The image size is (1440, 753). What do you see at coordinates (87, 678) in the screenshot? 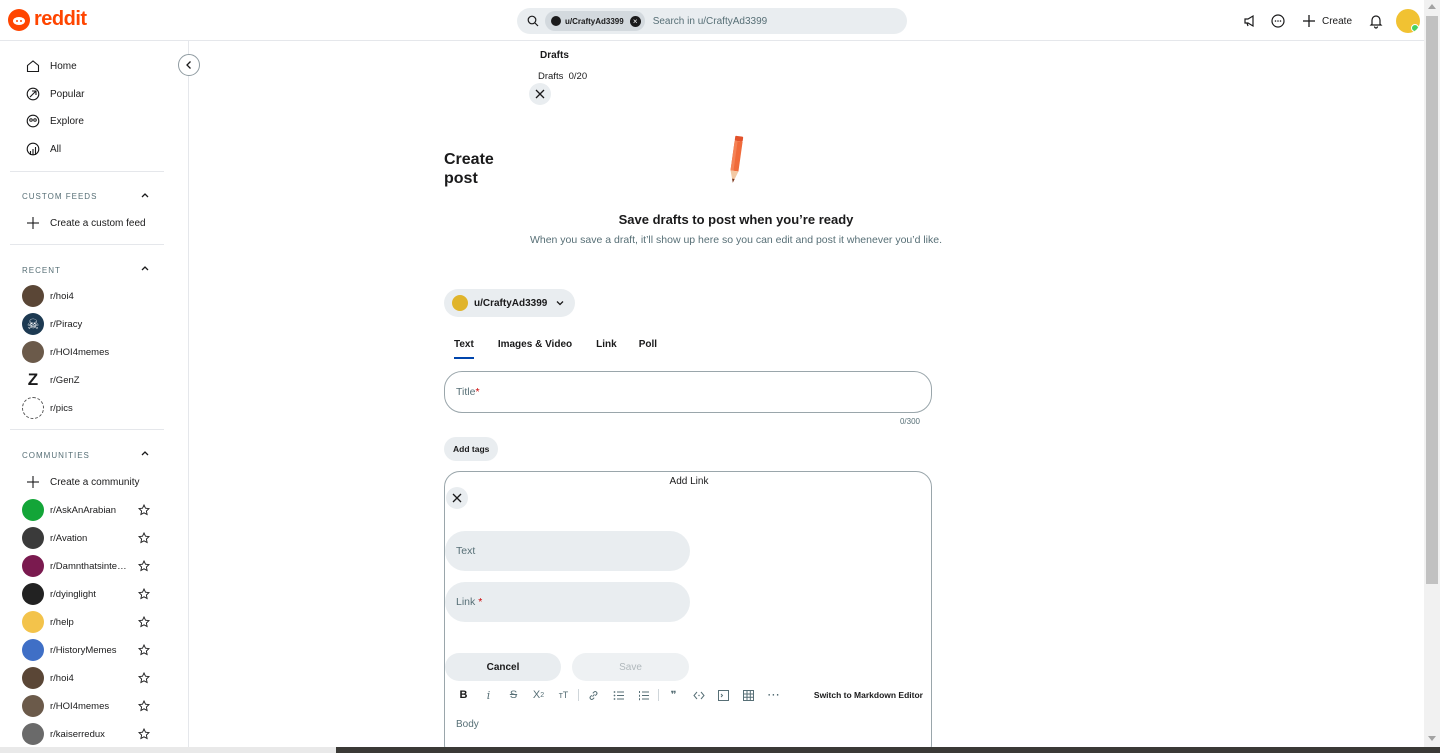
I see `community-item: r/hoi4` at bounding box center [87, 678].